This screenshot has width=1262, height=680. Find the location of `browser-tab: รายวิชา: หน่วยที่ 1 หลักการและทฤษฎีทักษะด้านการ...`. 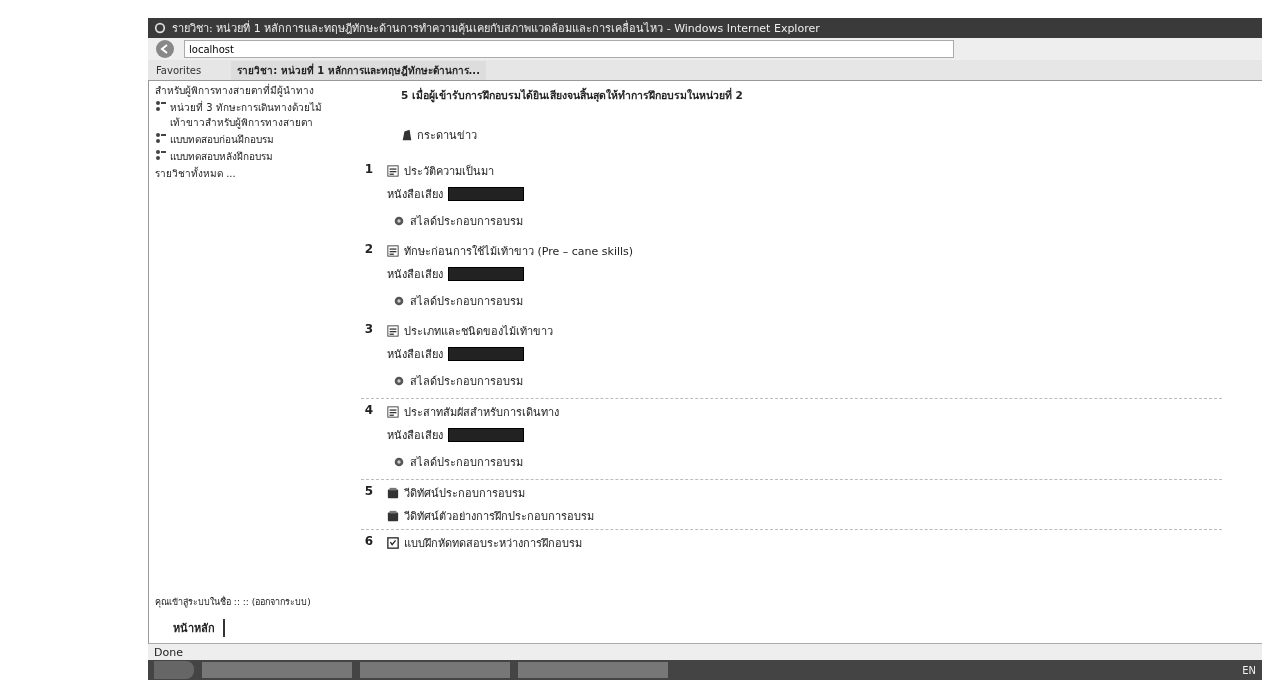

browser-tab: รายวิชา: หน่วยที่ 1 หลักการและทฤษฎีทักษะด้านการ... is located at coordinates (358, 70).